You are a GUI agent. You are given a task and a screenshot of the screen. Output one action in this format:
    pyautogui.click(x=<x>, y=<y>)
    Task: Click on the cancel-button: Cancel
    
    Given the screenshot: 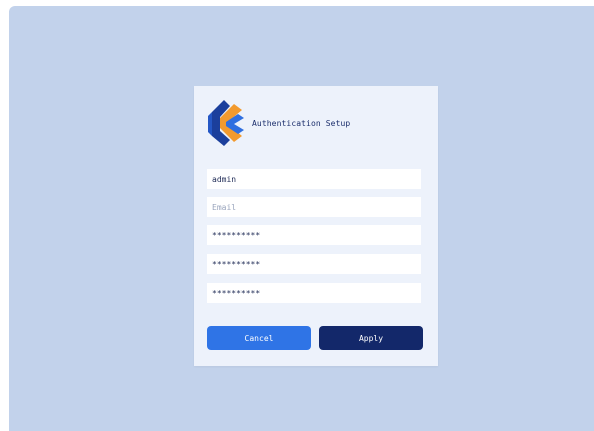 What is the action you would take?
    pyautogui.click(x=259, y=338)
    